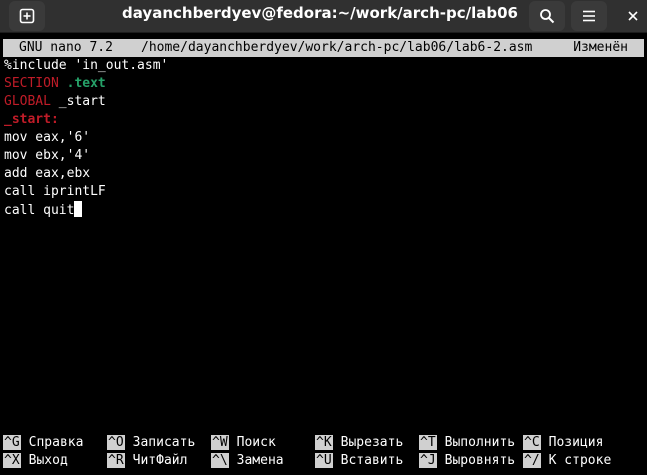 This screenshot has width=647, height=475. Describe the element at coordinates (600, 47) in the screenshot. I see `modified-status: Изменён` at that location.